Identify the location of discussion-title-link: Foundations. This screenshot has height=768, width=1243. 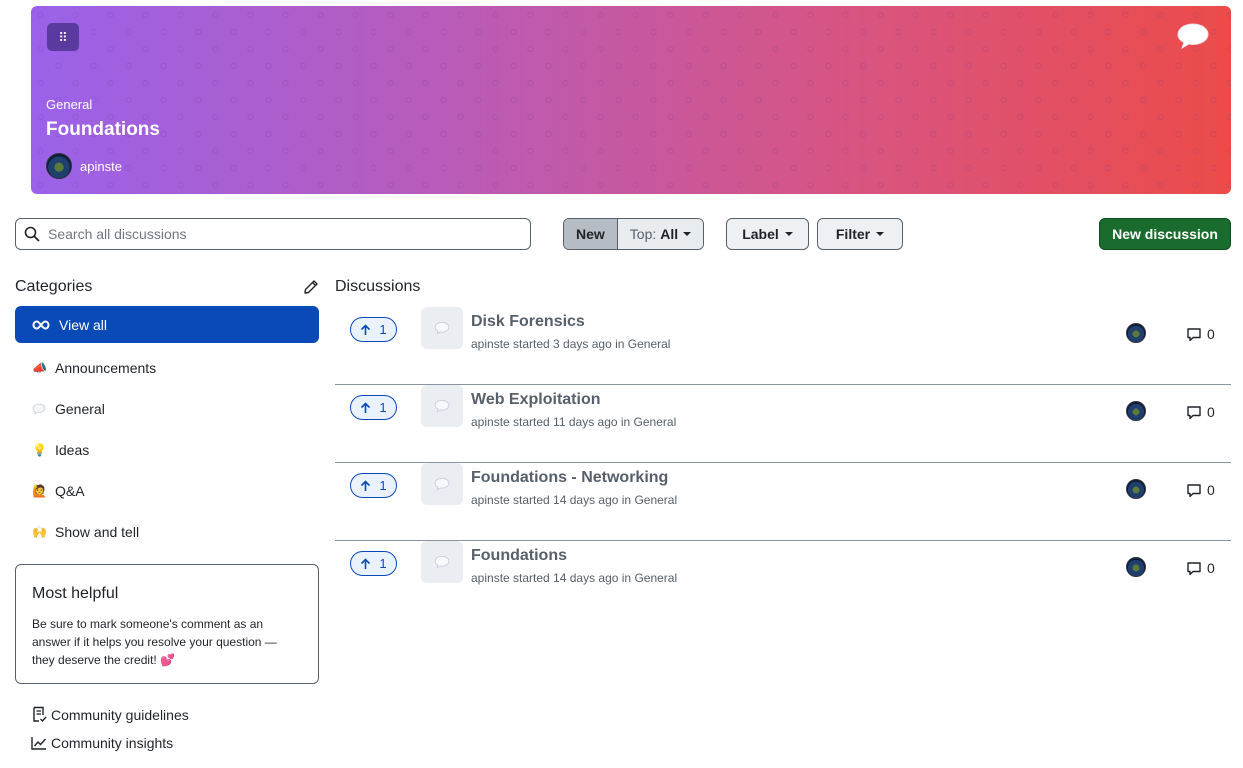
(519, 556).